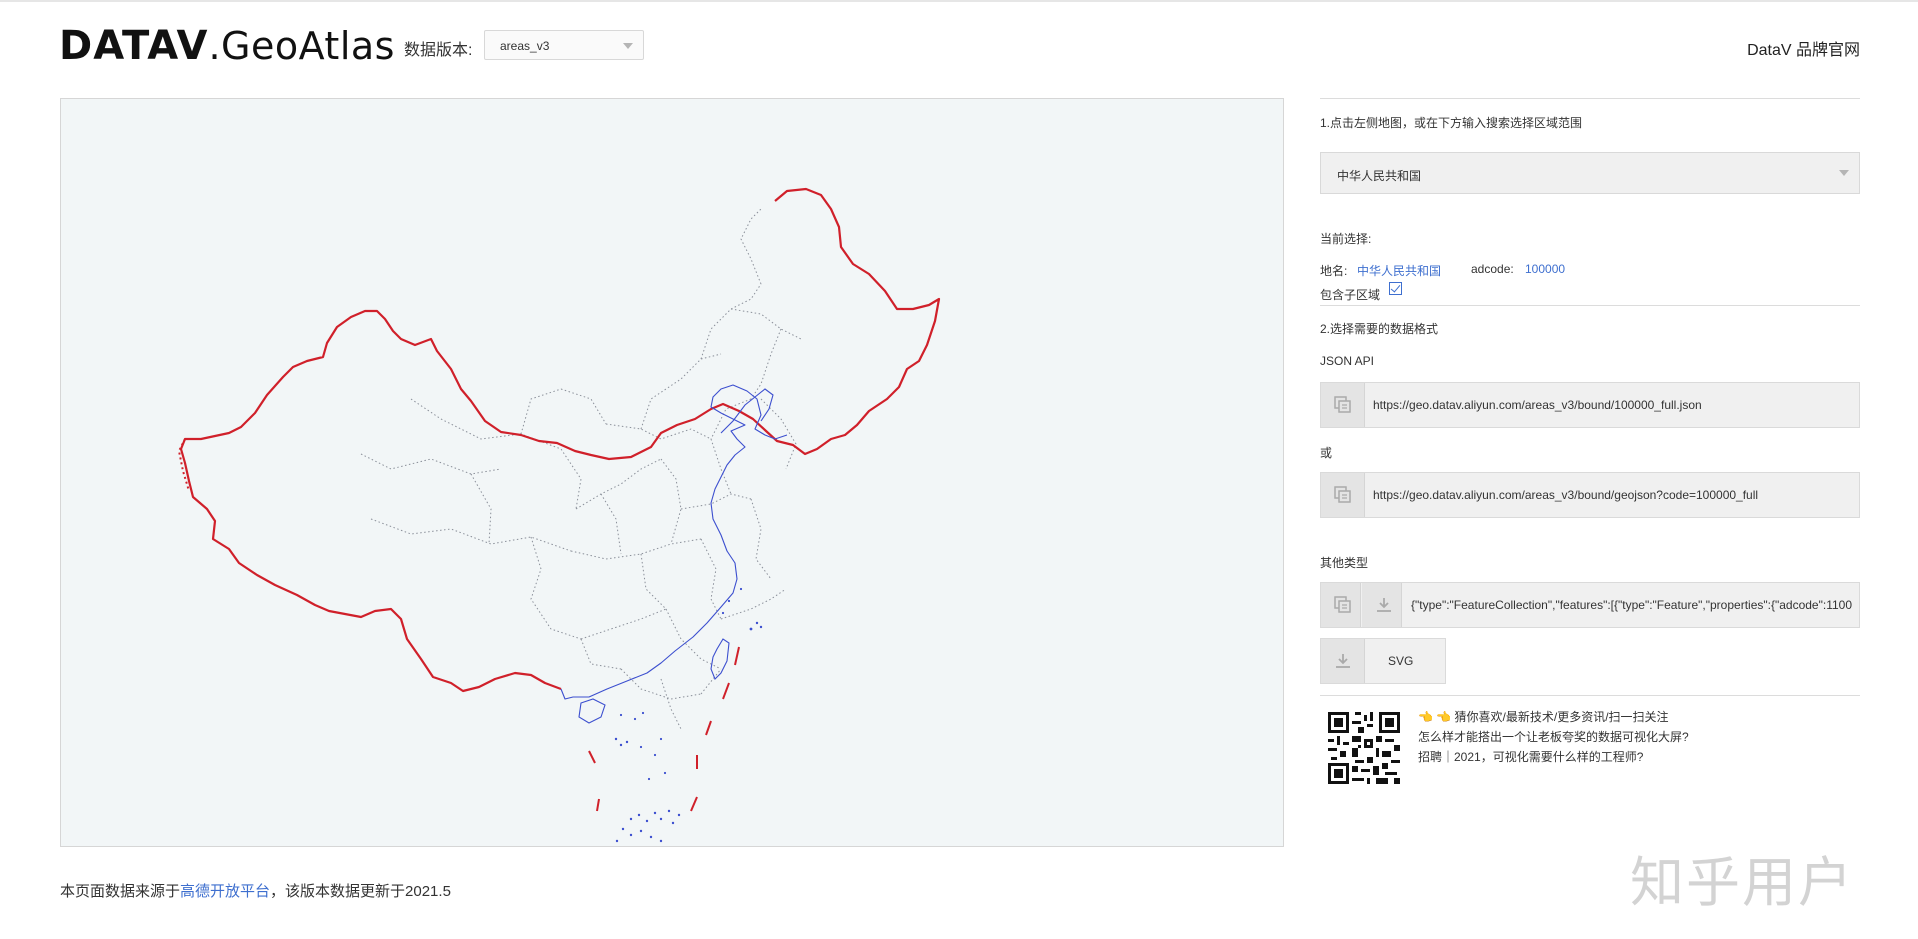 This screenshot has height=939, width=1918. I want to click on version-select-value: areas_v3, so click(525, 46).